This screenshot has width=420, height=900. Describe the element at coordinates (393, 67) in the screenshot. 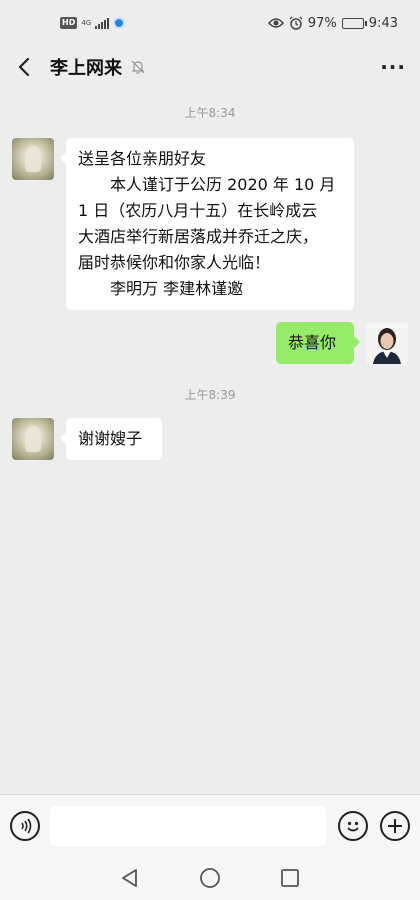

I see `more-icon: ···` at that location.